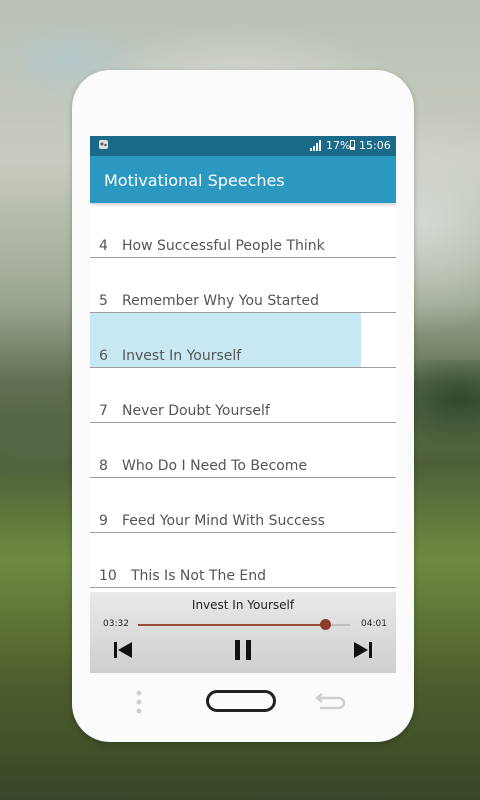 This screenshot has height=800, width=480. I want to click on list-item-title: Never Doubt Yourself, so click(196, 411).